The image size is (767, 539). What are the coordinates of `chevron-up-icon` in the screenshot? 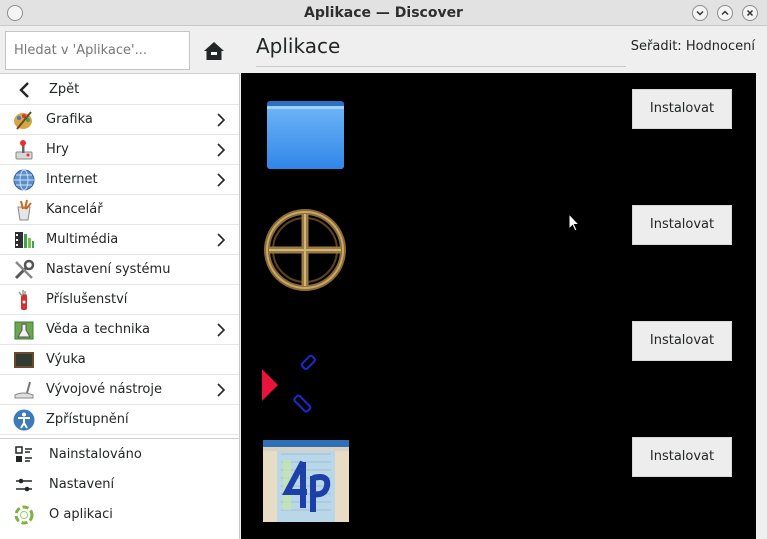 It's located at (725, 13).